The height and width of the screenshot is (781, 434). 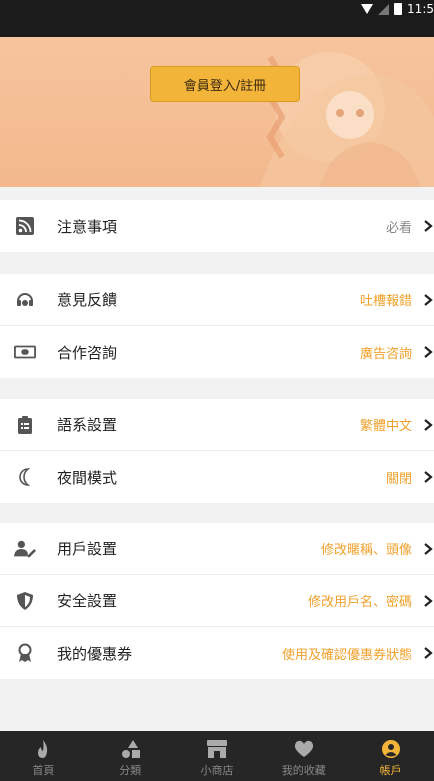 What do you see at coordinates (25, 549) in the screenshot?
I see `user-edit-icon` at bounding box center [25, 549].